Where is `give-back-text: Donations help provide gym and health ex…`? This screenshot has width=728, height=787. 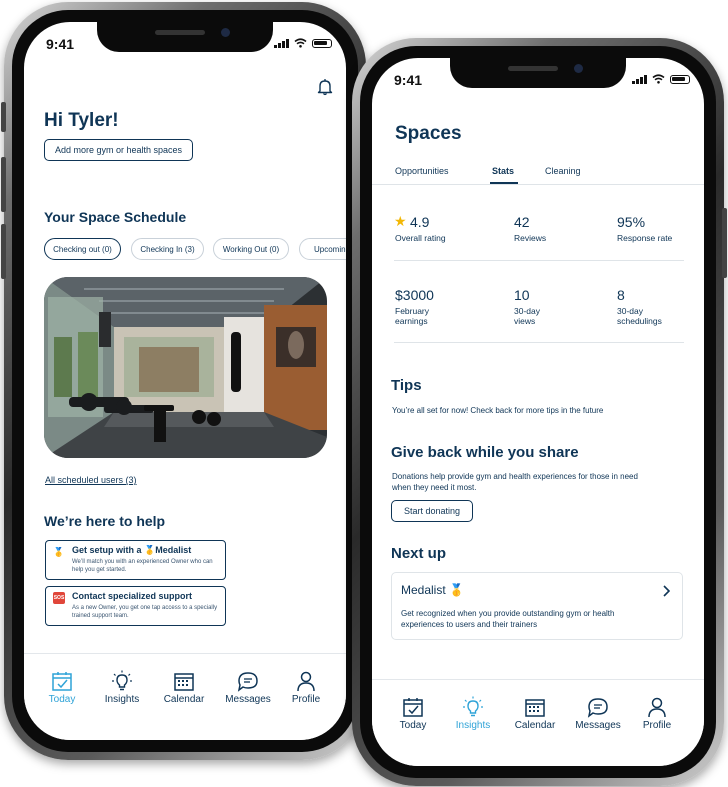 give-back-text: Donations help provide gym and health ex… is located at coordinates (515, 482).